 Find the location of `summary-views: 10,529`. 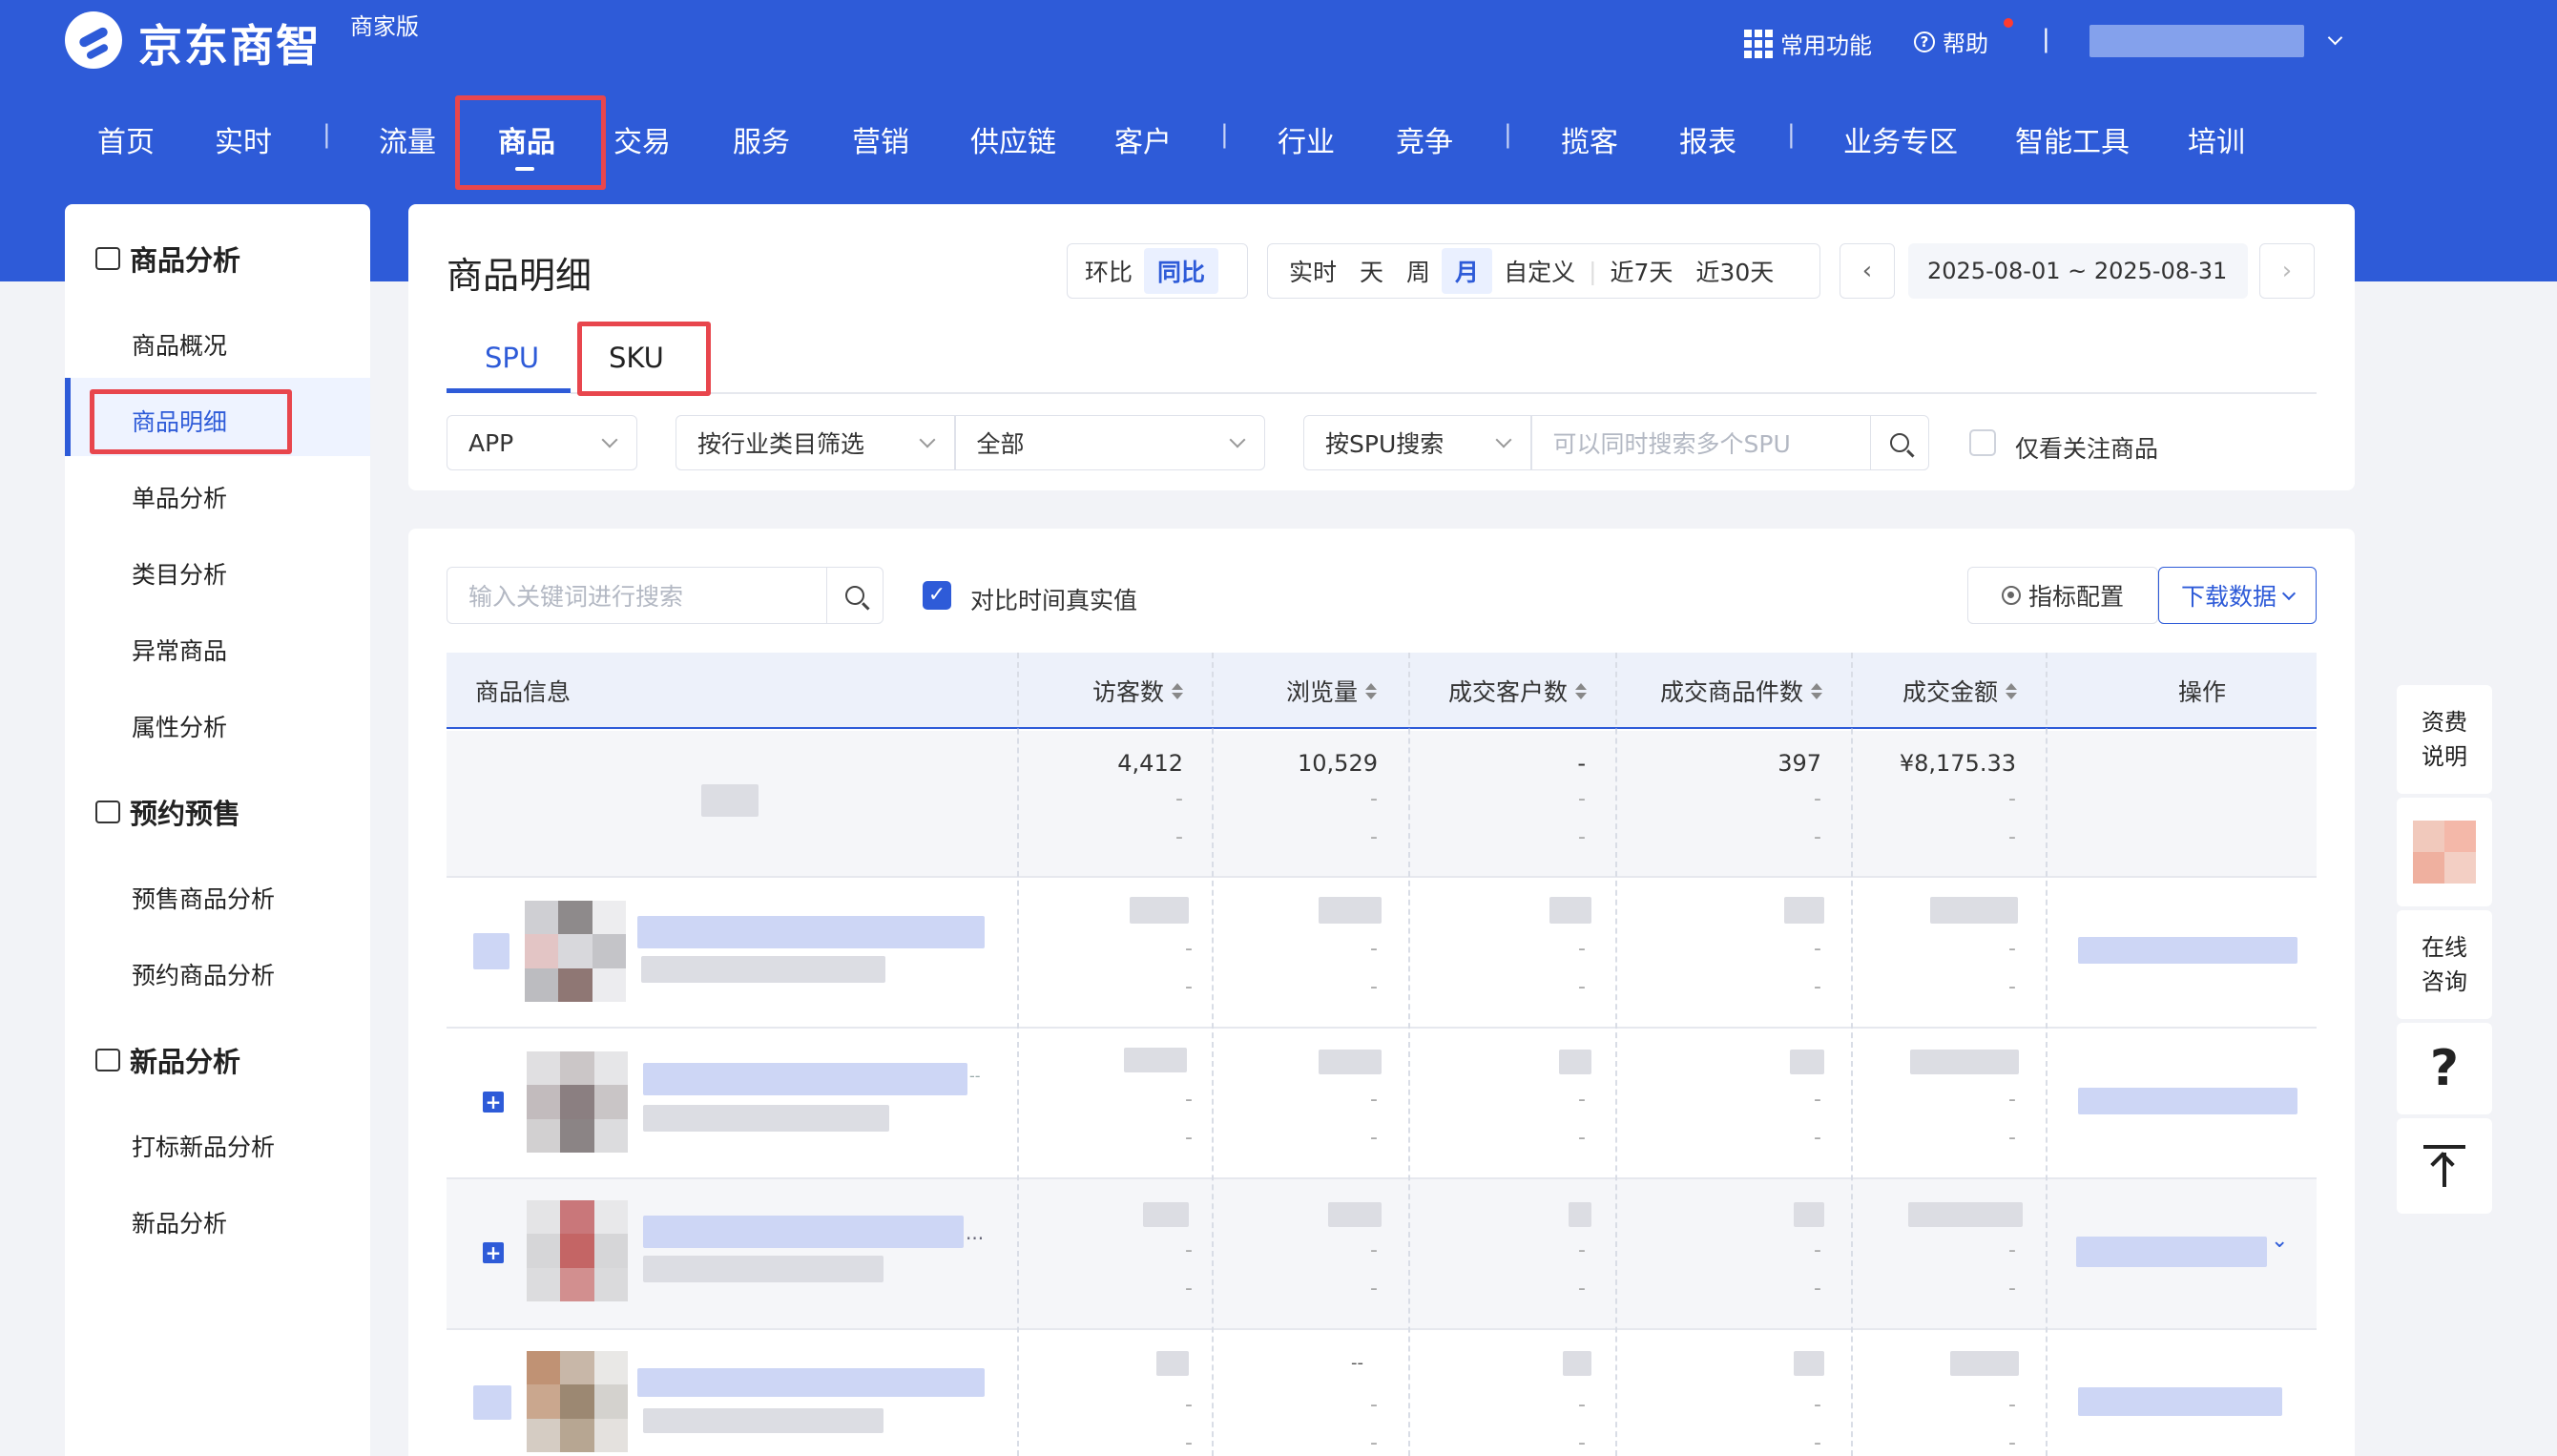

summary-views: 10,529 is located at coordinates (1338, 764).